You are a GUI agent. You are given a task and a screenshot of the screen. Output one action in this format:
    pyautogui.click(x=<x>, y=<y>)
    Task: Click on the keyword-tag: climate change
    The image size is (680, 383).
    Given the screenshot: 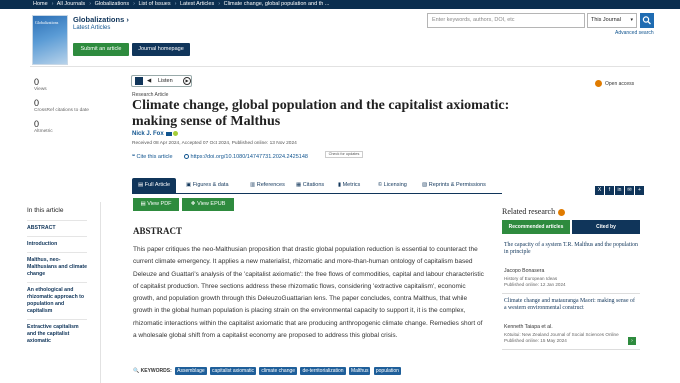 What is the action you would take?
    pyautogui.click(x=278, y=371)
    